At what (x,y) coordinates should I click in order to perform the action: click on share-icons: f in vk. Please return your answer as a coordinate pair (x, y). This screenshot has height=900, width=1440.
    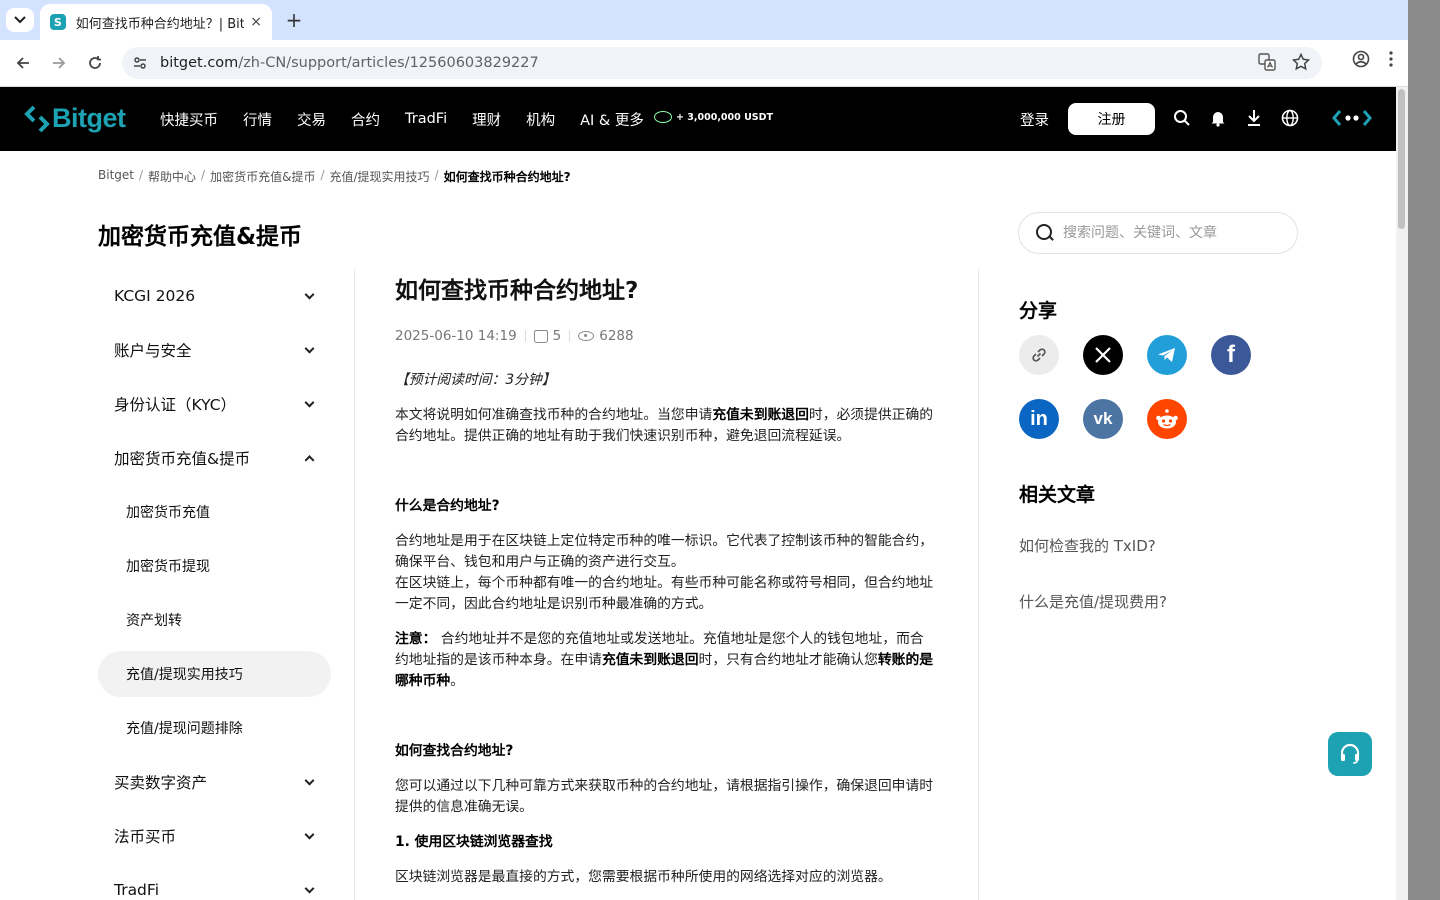
    Looking at the image, I should click on (1139, 387).